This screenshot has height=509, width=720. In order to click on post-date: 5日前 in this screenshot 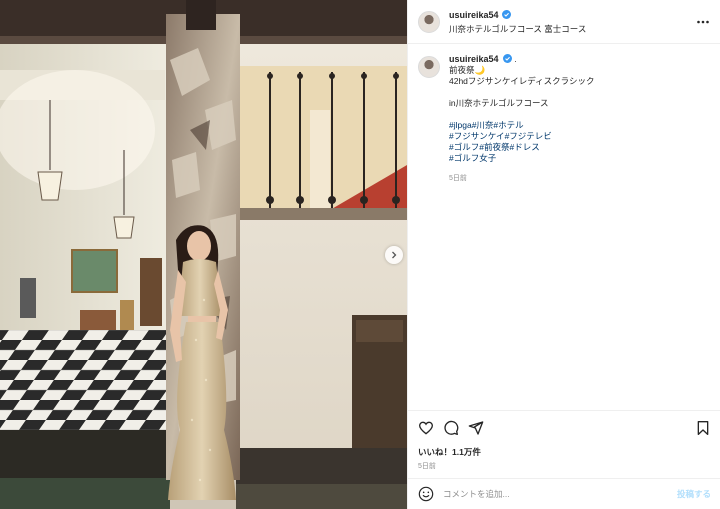, I will do `click(427, 466)`.